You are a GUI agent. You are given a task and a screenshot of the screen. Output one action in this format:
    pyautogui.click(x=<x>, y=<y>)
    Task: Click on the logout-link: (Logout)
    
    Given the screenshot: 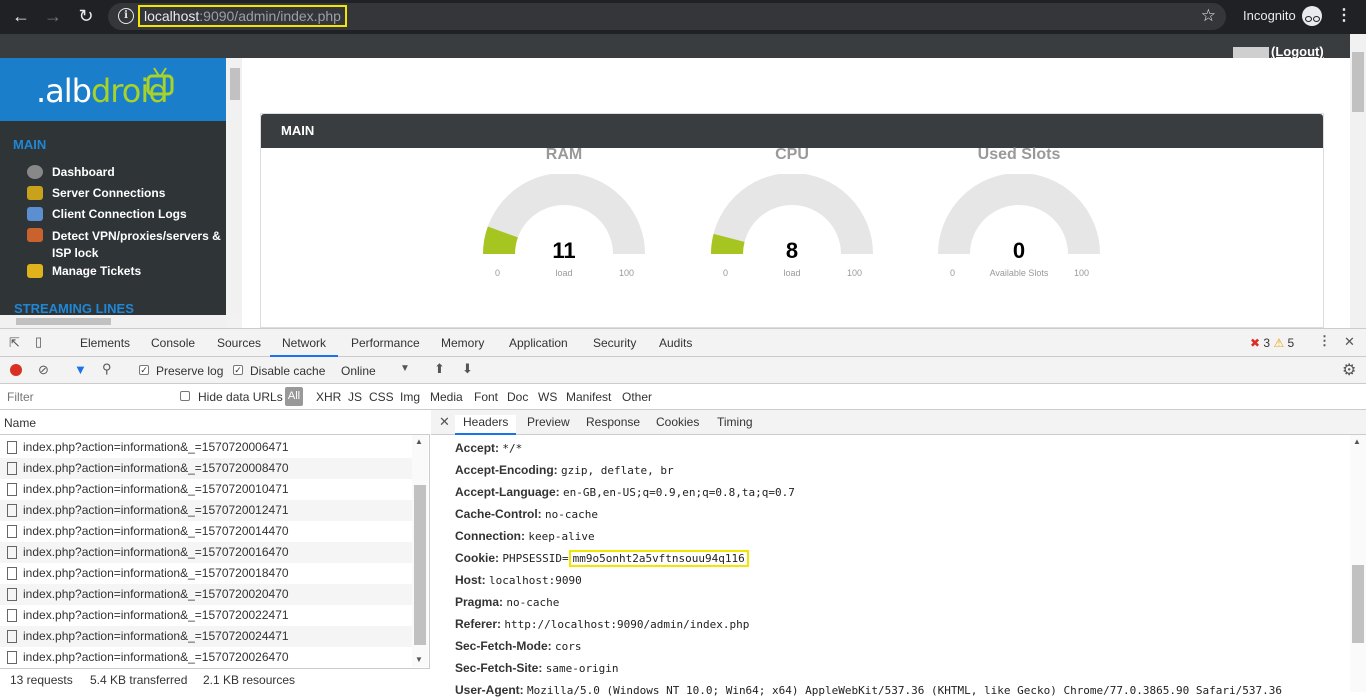 What is the action you would take?
    pyautogui.click(x=1278, y=51)
    